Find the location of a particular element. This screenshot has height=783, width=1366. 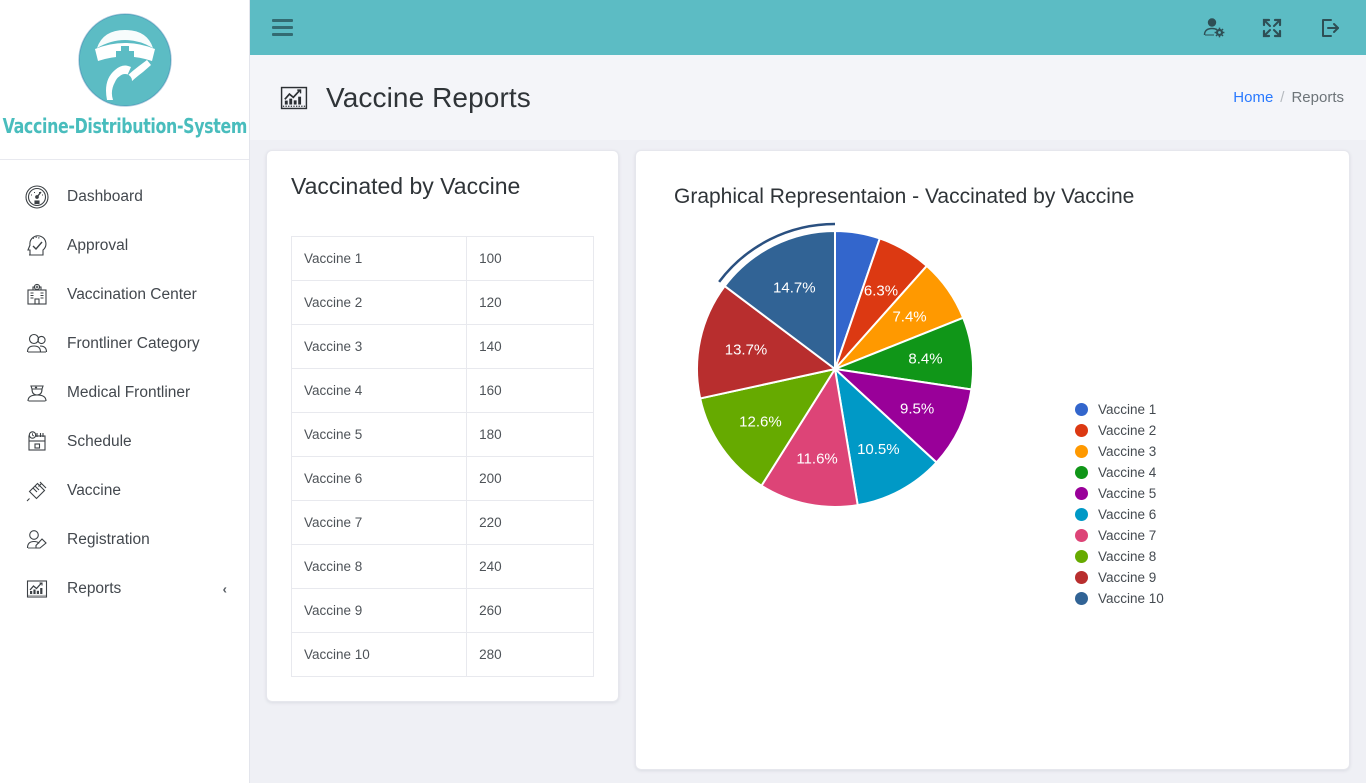

table-row: Vaccine 1 100 is located at coordinates (442, 258).